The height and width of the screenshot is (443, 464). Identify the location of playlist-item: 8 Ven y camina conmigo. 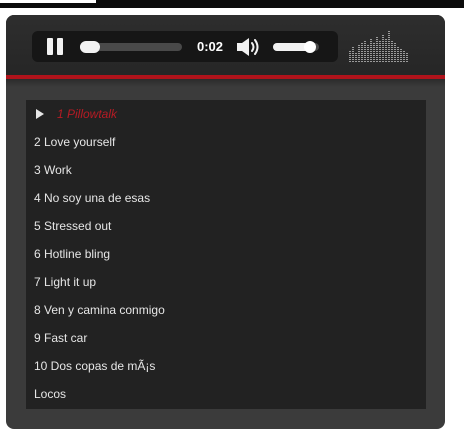
(226, 310).